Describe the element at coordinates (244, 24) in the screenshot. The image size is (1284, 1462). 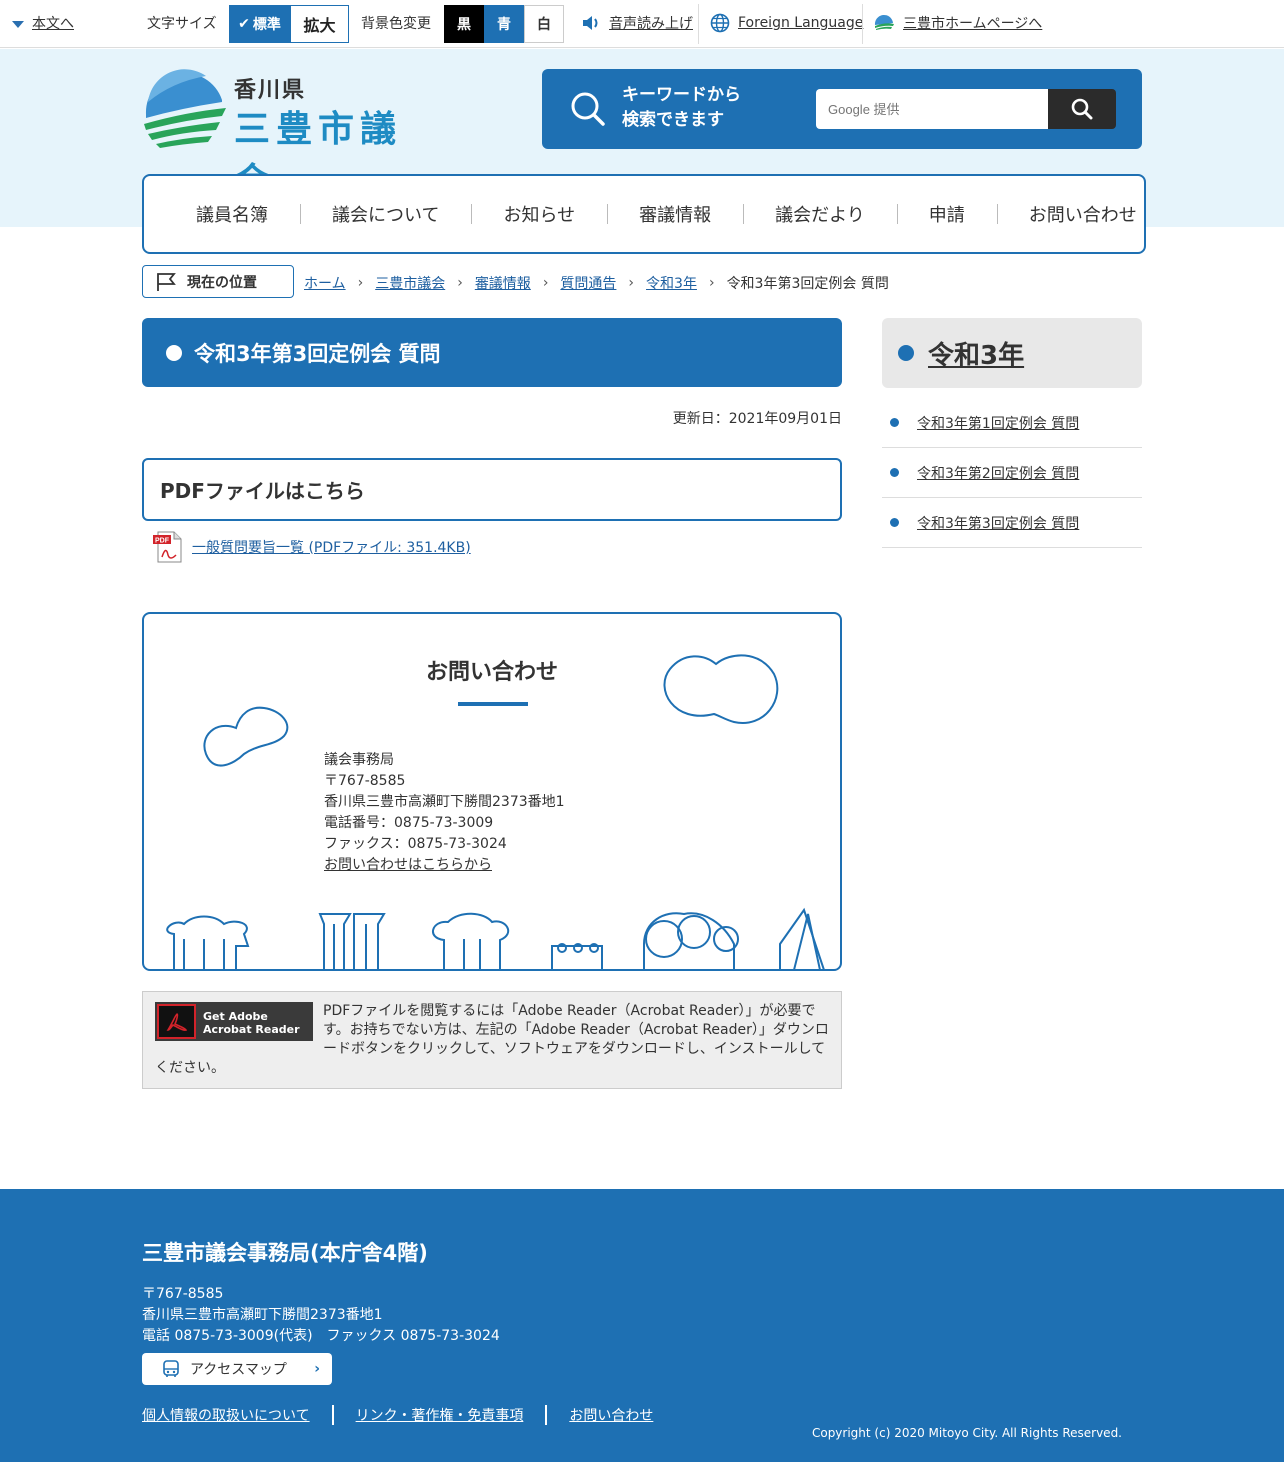
I see `check-icon: ✔` at that location.